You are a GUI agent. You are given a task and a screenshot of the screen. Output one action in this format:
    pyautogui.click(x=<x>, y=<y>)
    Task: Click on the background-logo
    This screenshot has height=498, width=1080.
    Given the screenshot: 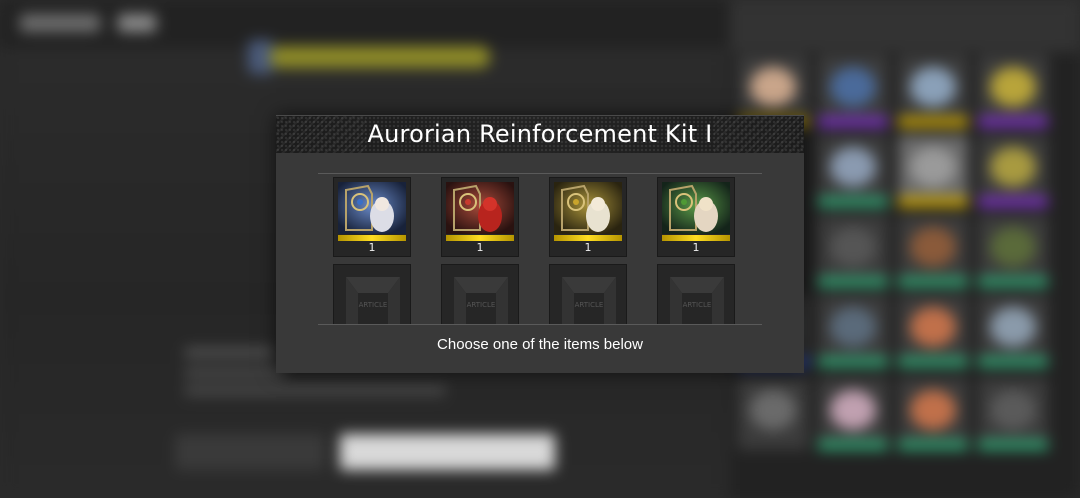 What is the action you would take?
    pyautogui.click(x=60, y=23)
    